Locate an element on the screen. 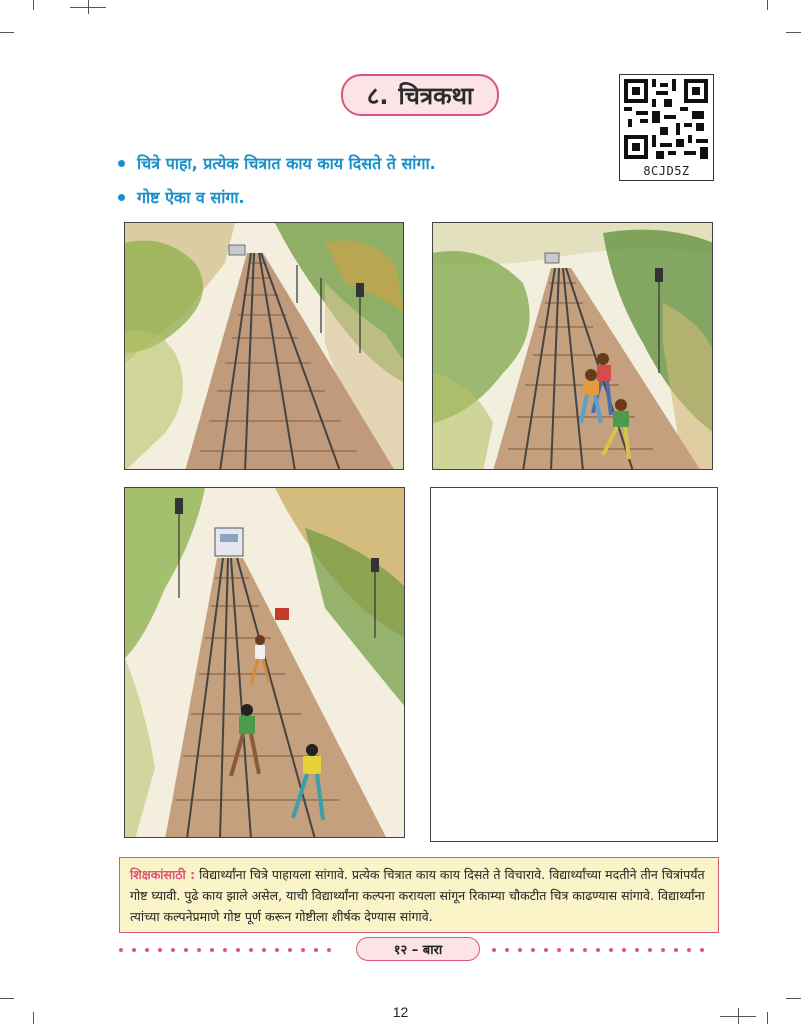 The width and height of the screenshot is (801, 1024). children-on-track-illustration is located at coordinates (572, 346).